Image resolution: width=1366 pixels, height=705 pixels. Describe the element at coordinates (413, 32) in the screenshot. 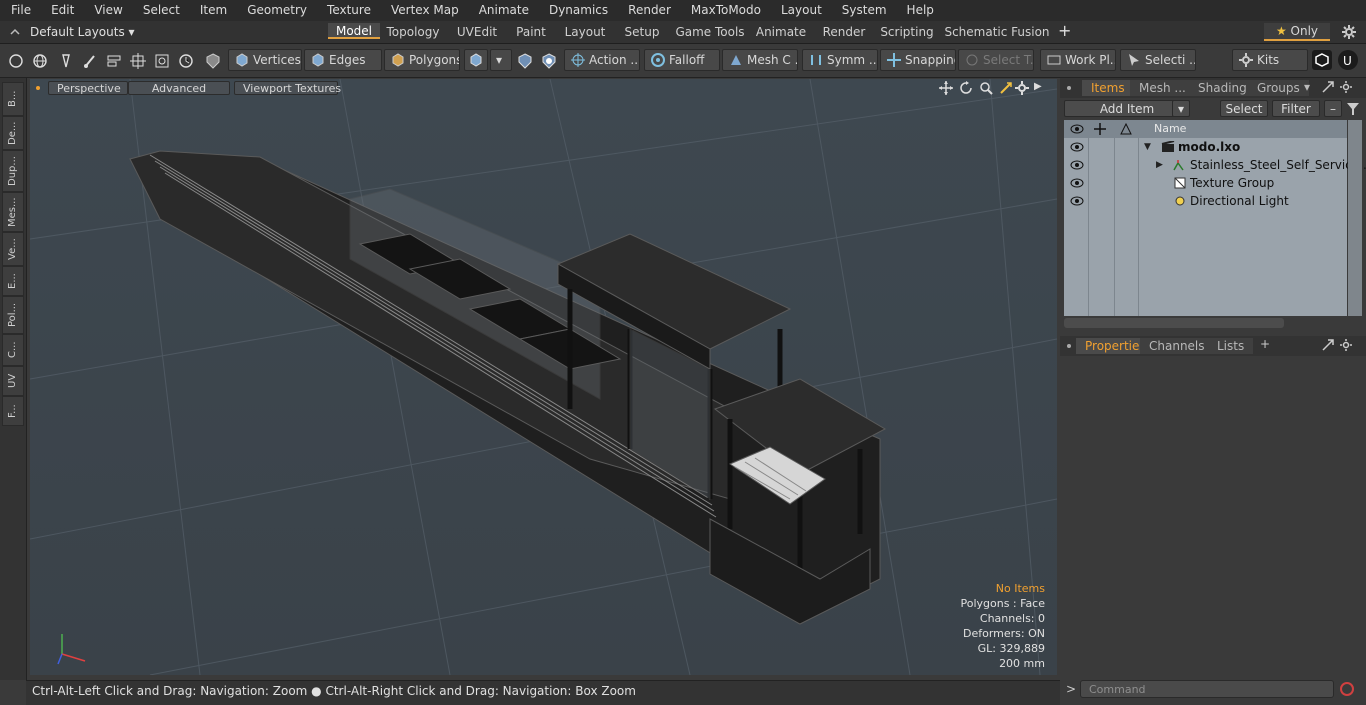

I see `tab-topology: Topology` at that location.